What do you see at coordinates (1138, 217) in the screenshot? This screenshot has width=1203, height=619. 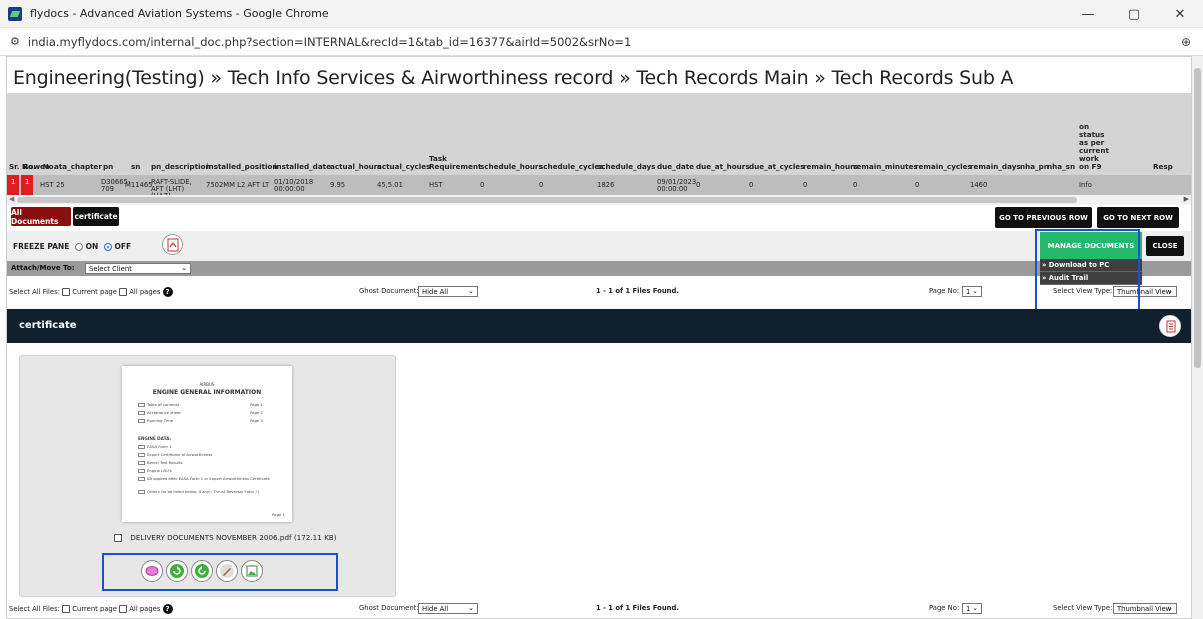 I see `next-row-button: GO TO NEXT ROW` at bounding box center [1138, 217].